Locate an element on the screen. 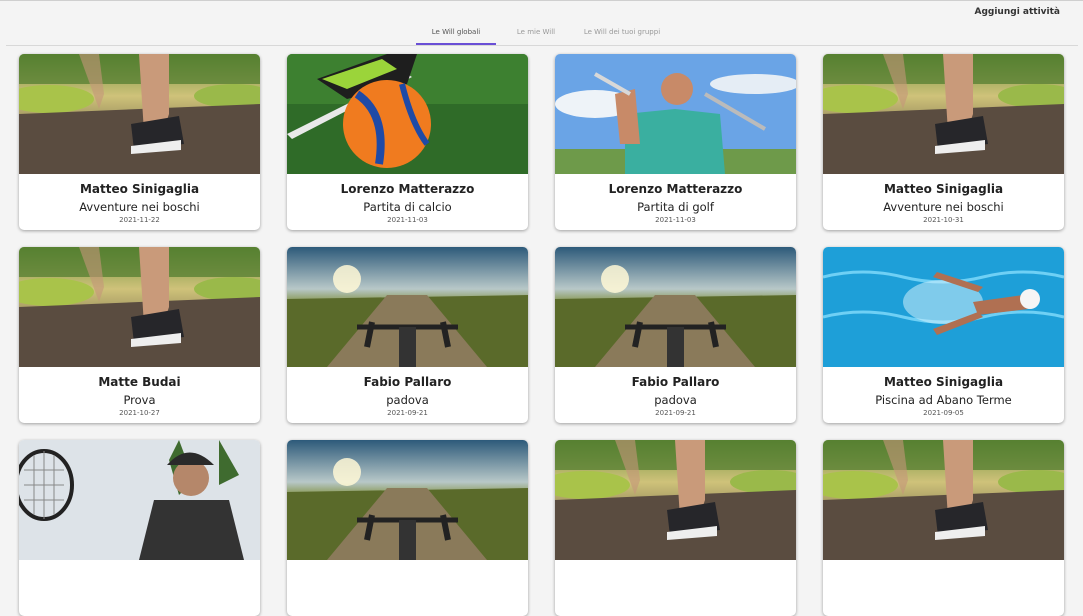  card-activity-title: Prova is located at coordinates (139, 400).